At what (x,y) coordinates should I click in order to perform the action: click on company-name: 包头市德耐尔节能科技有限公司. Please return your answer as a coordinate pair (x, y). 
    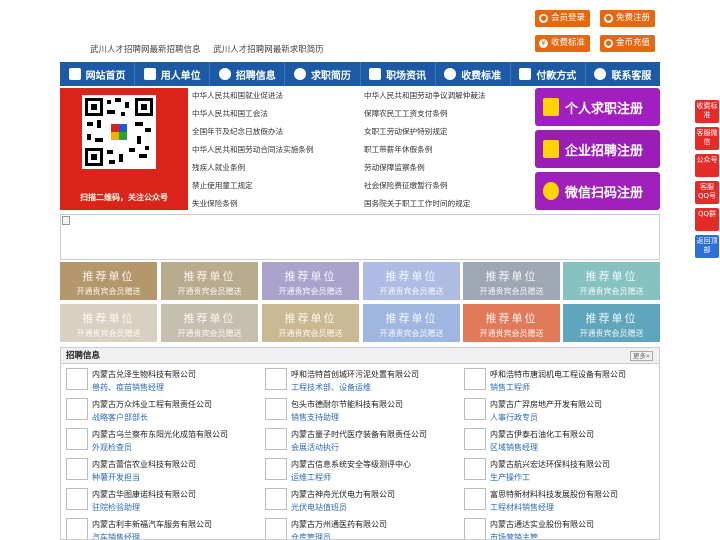
    Looking at the image, I should click on (347, 404).